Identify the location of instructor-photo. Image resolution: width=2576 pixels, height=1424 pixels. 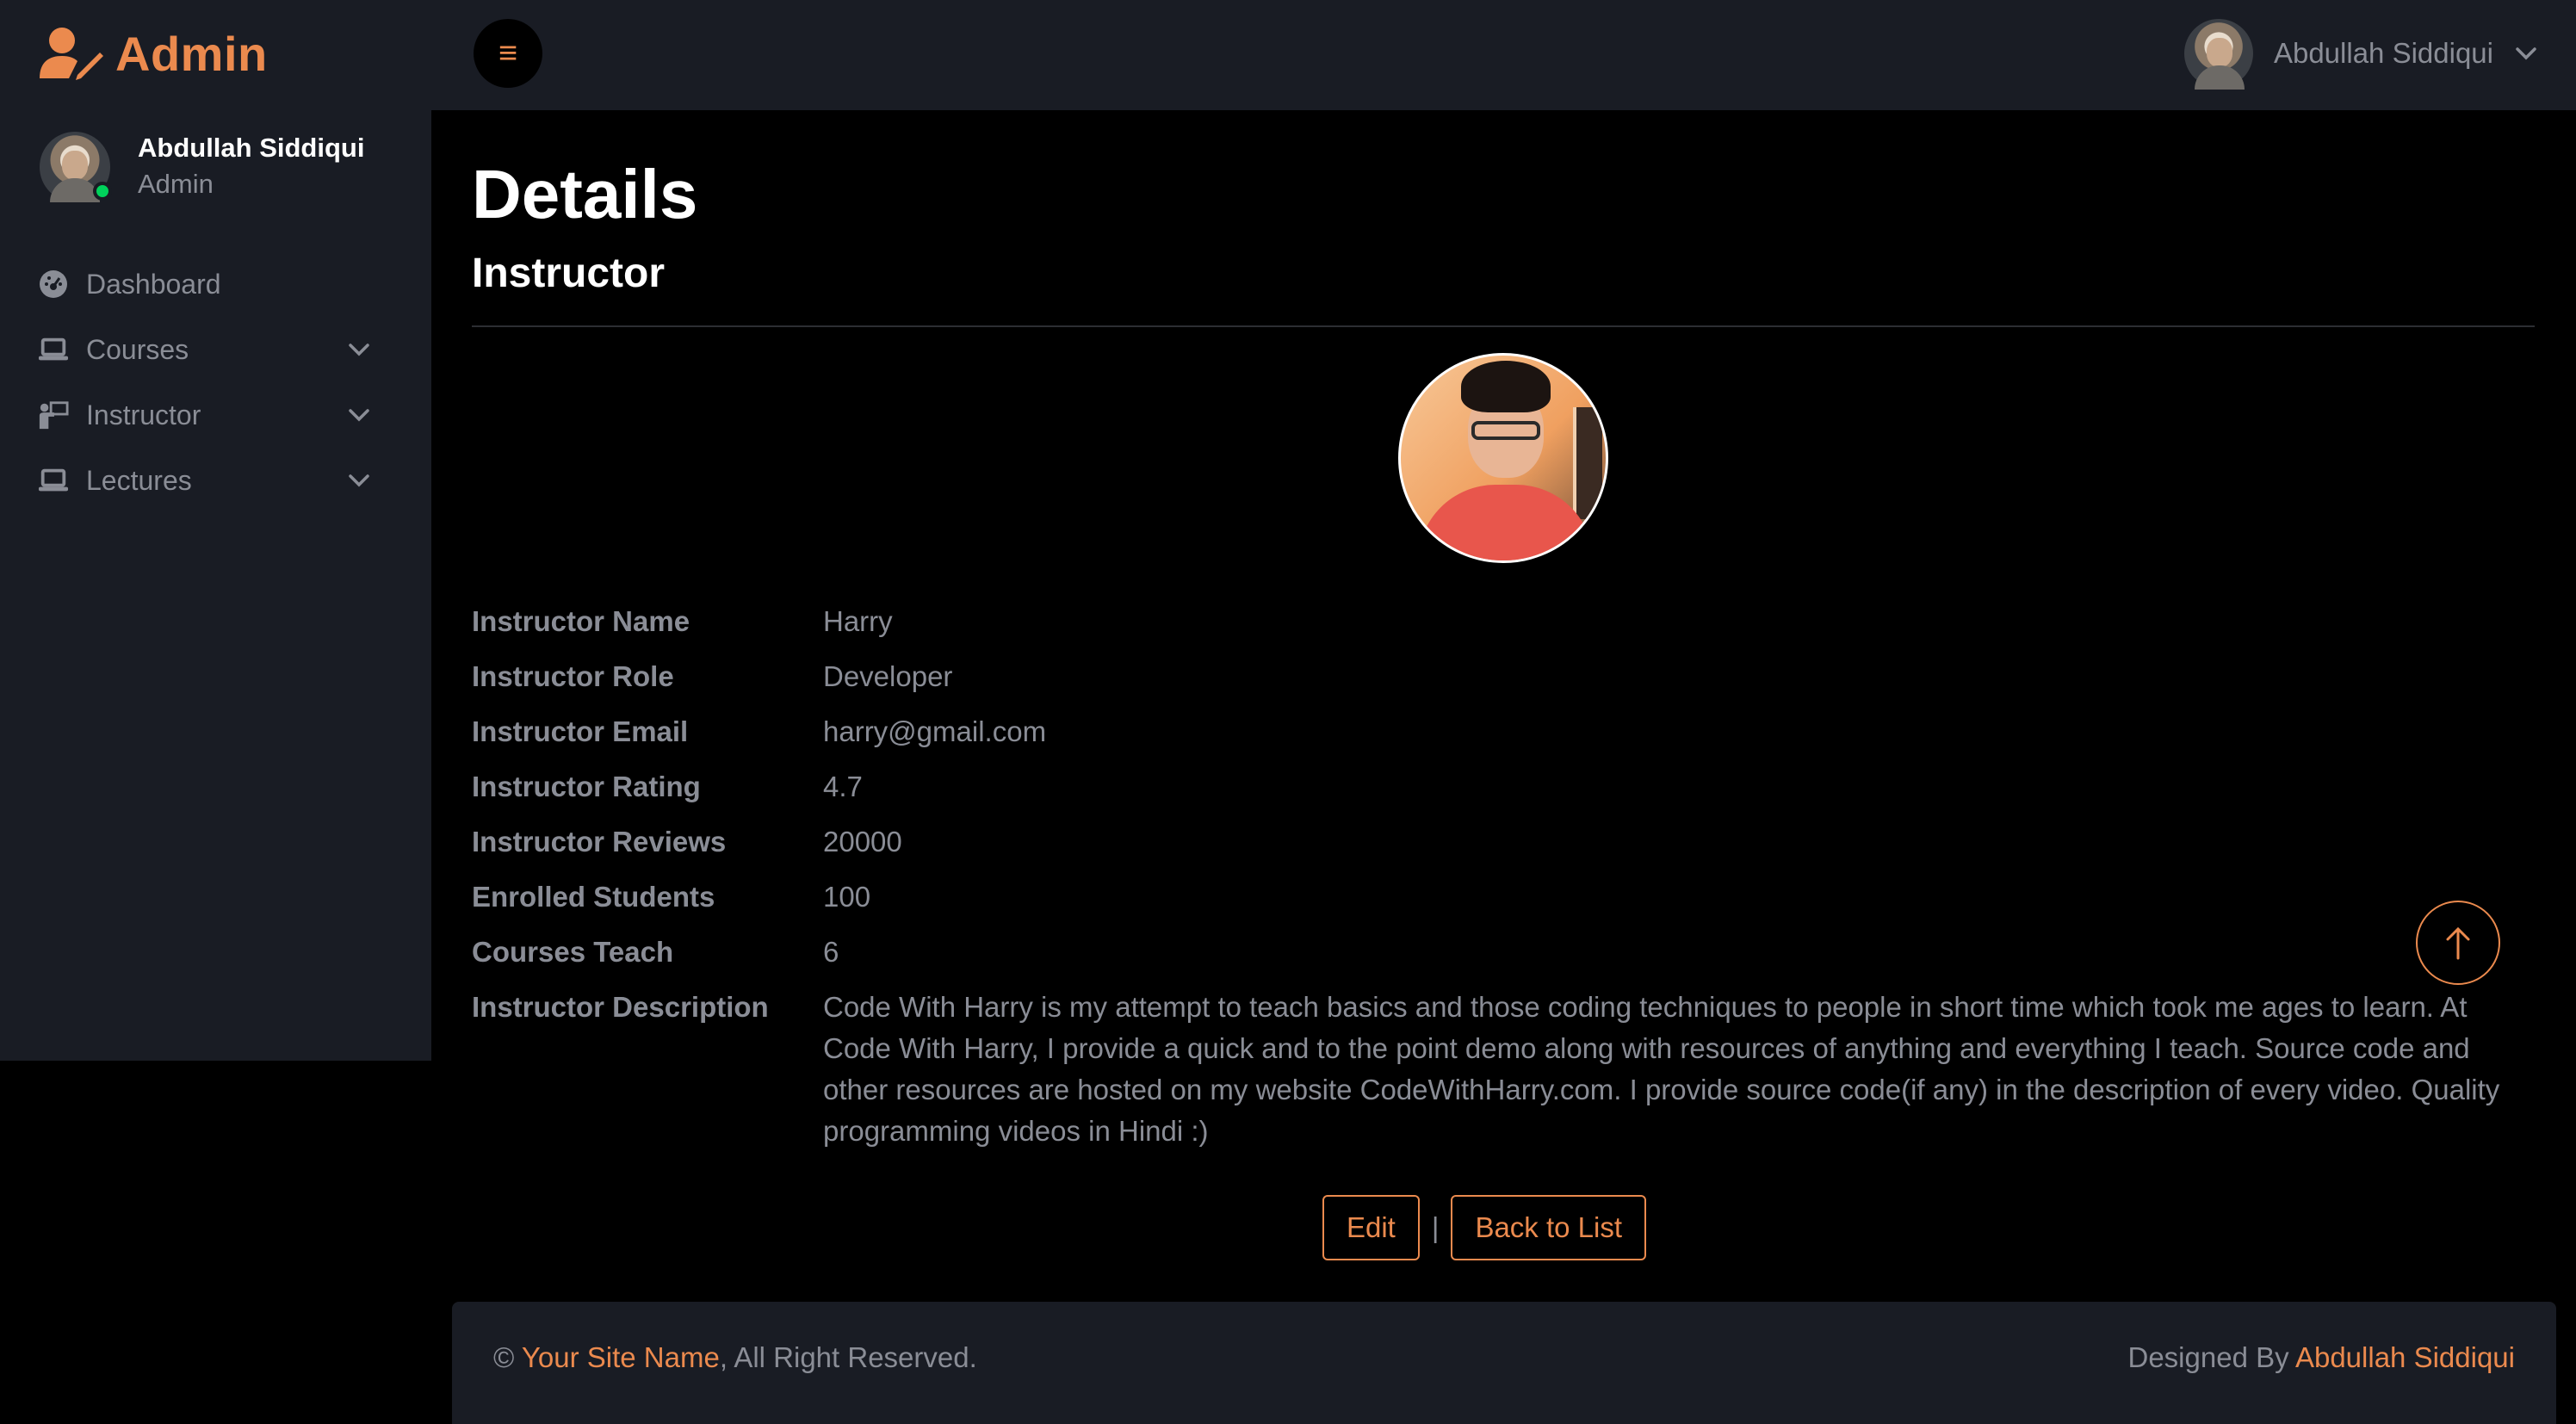
(1503, 458).